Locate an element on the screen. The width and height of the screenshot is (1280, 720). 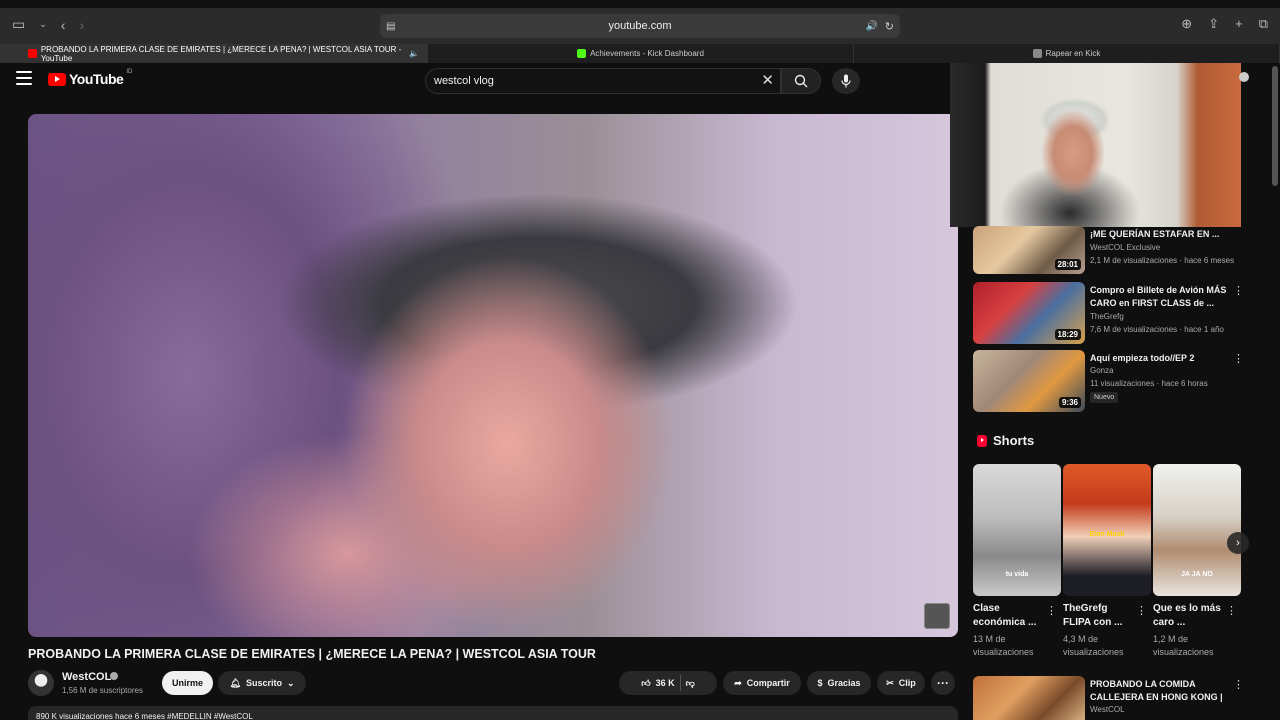
youtube-logo: YouTube ID is located at coordinates (90, 78).